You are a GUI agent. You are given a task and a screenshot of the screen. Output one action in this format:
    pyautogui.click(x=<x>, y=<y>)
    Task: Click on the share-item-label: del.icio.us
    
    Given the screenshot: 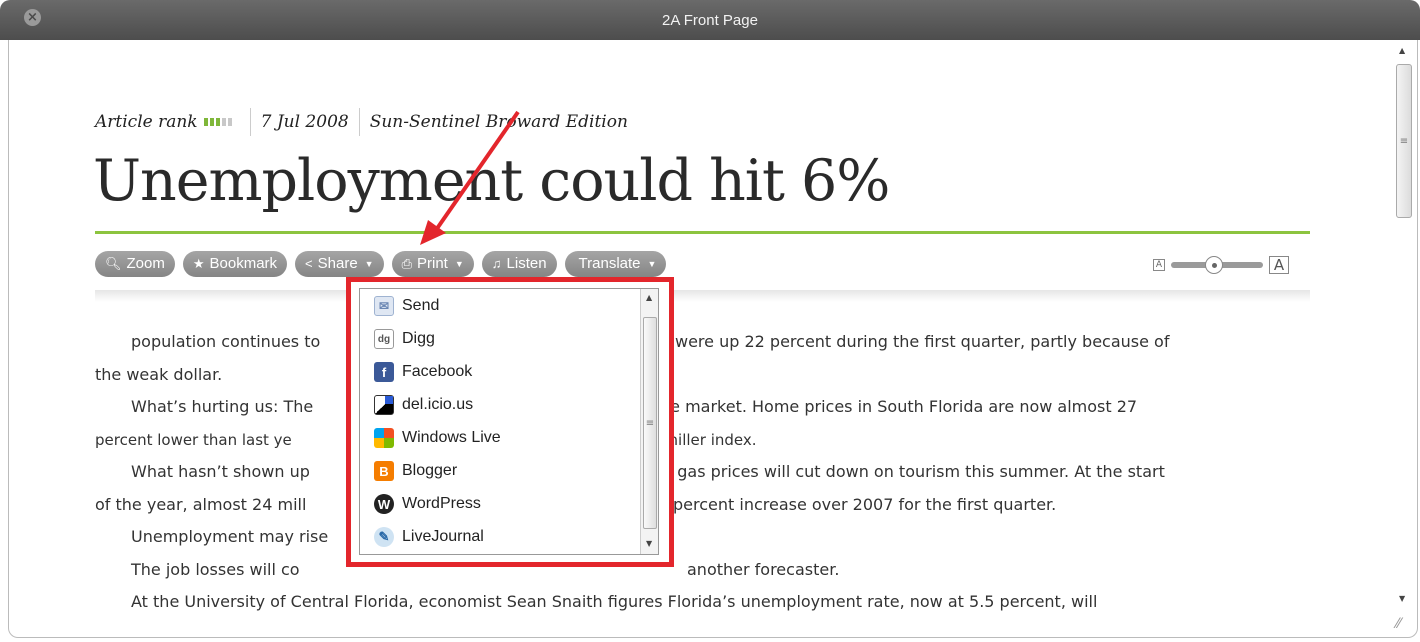 What is the action you would take?
    pyautogui.click(x=438, y=404)
    